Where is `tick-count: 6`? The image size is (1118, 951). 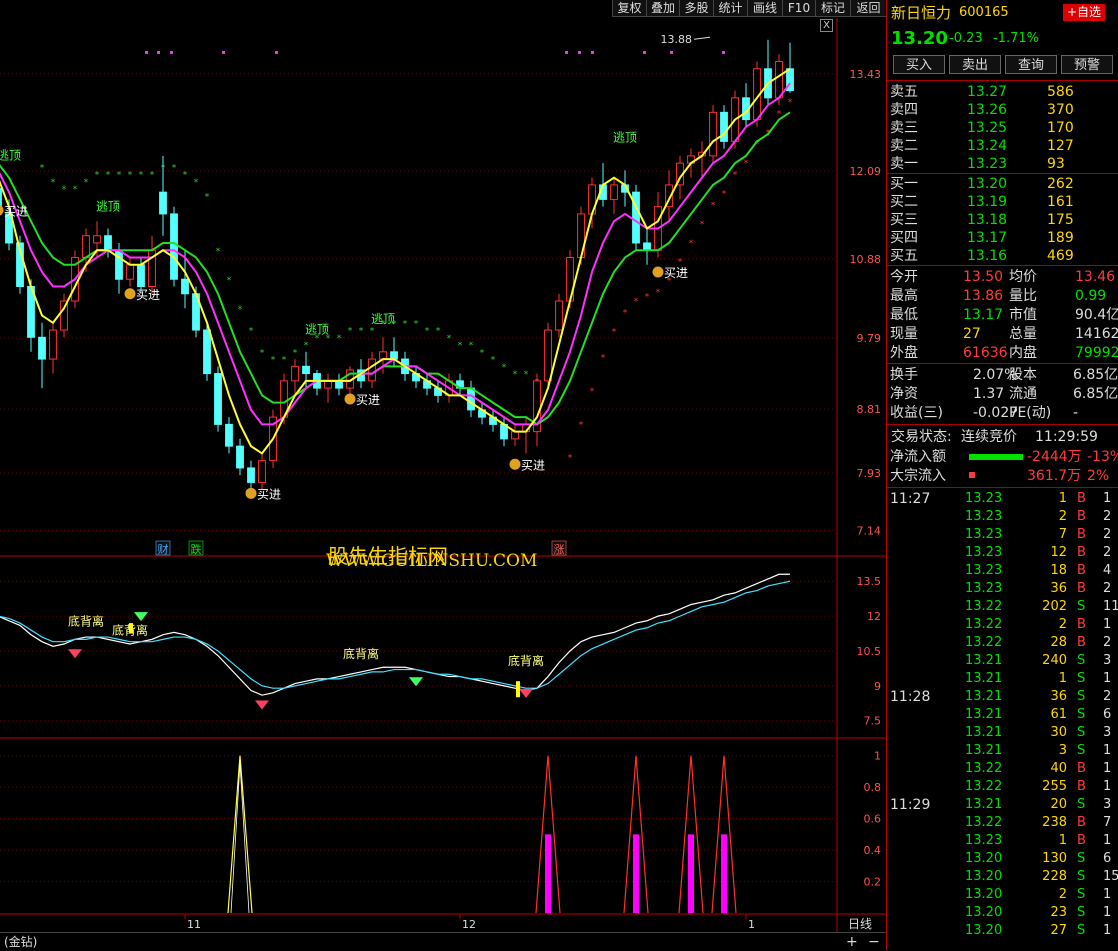 tick-count: 6 is located at coordinates (1107, 858).